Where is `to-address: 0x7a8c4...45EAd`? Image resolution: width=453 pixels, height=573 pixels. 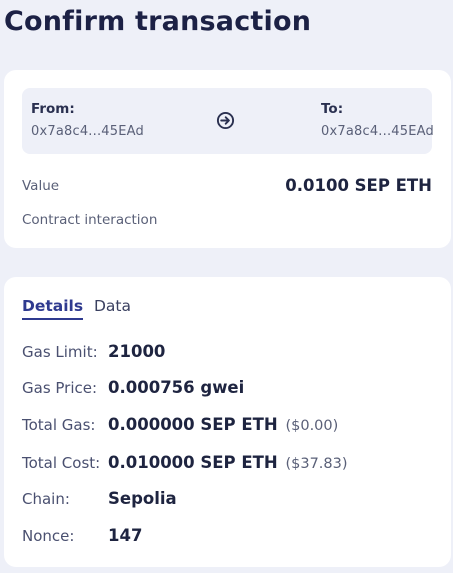
to-address: 0x7a8c4...45EAd is located at coordinates (377, 131).